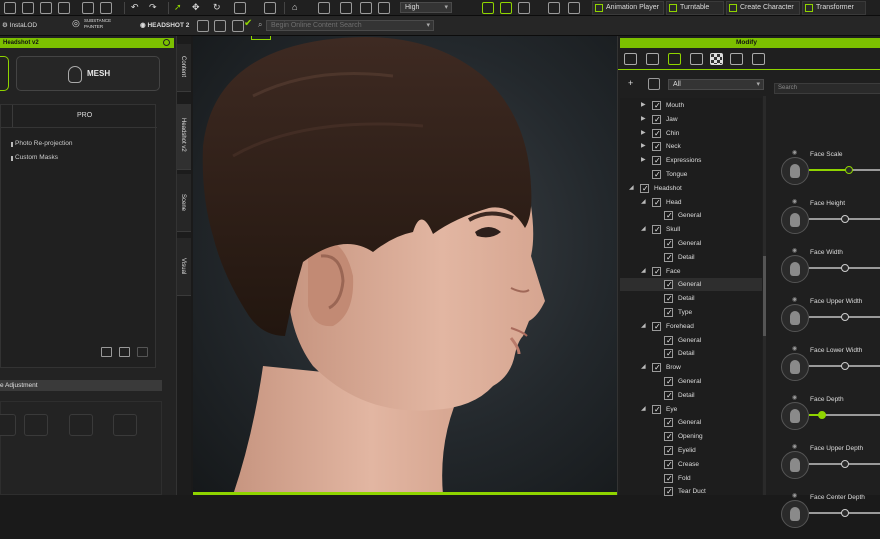  Describe the element at coordinates (184, 267) in the screenshot. I see `tab-visual: Visual` at that location.